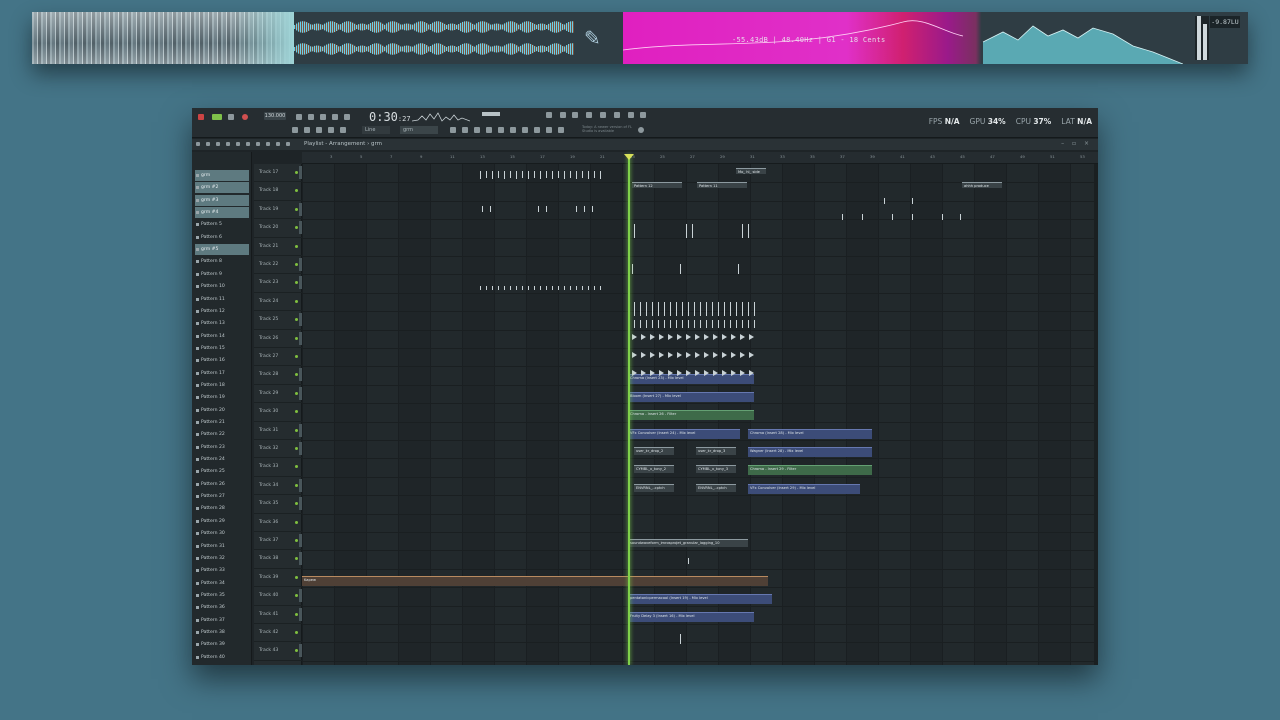 This screenshot has width=1280, height=720. What do you see at coordinates (278, 320) in the screenshot?
I see `track-header: Track 25` at bounding box center [278, 320].